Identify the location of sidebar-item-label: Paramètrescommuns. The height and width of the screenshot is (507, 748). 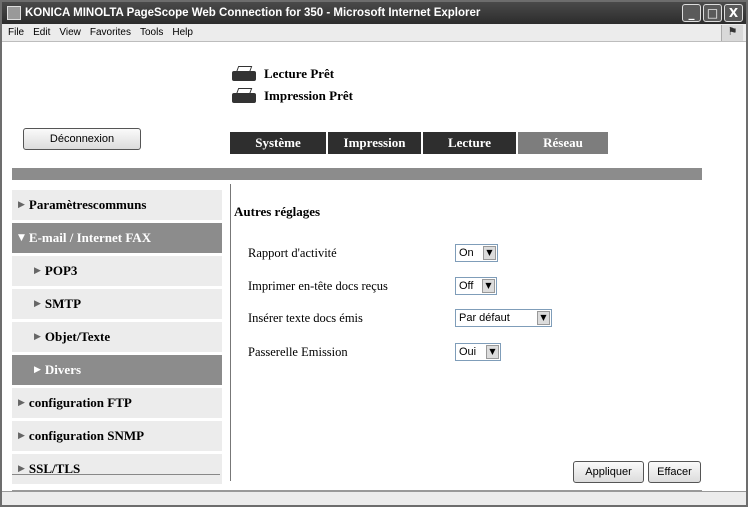
(87, 204).